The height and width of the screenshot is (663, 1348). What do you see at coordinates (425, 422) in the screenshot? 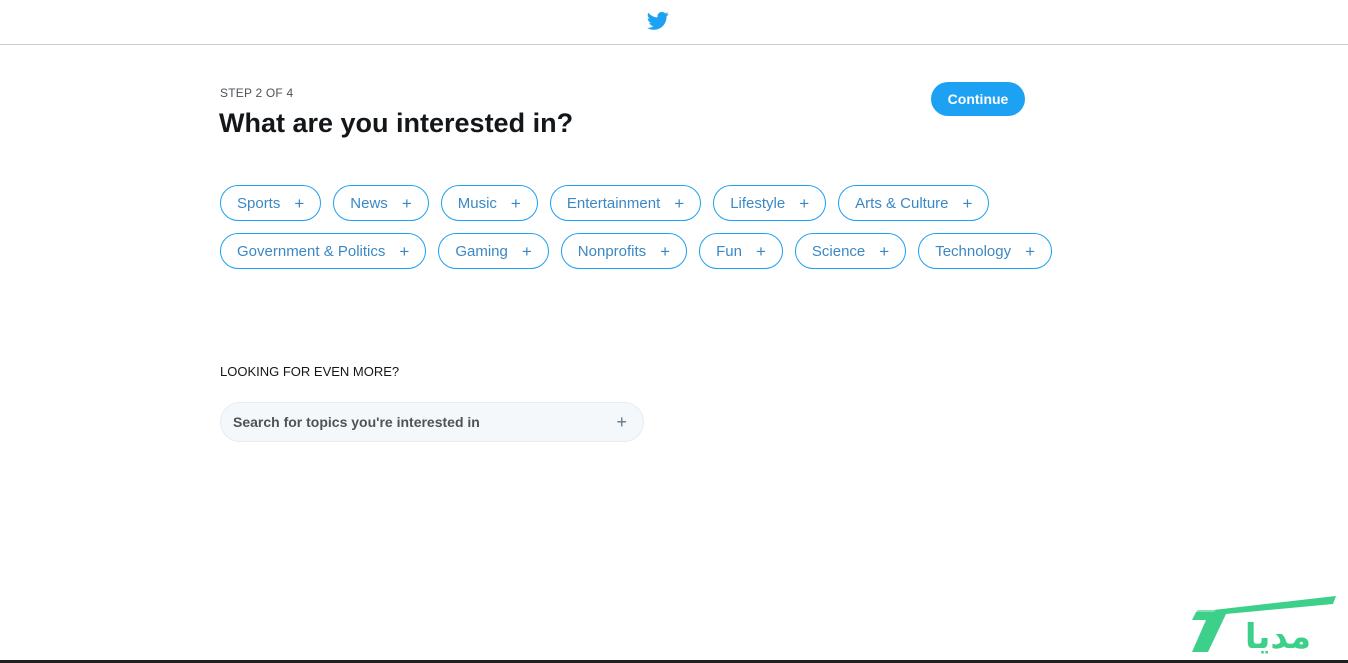
I see `topic-search-input` at bounding box center [425, 422].